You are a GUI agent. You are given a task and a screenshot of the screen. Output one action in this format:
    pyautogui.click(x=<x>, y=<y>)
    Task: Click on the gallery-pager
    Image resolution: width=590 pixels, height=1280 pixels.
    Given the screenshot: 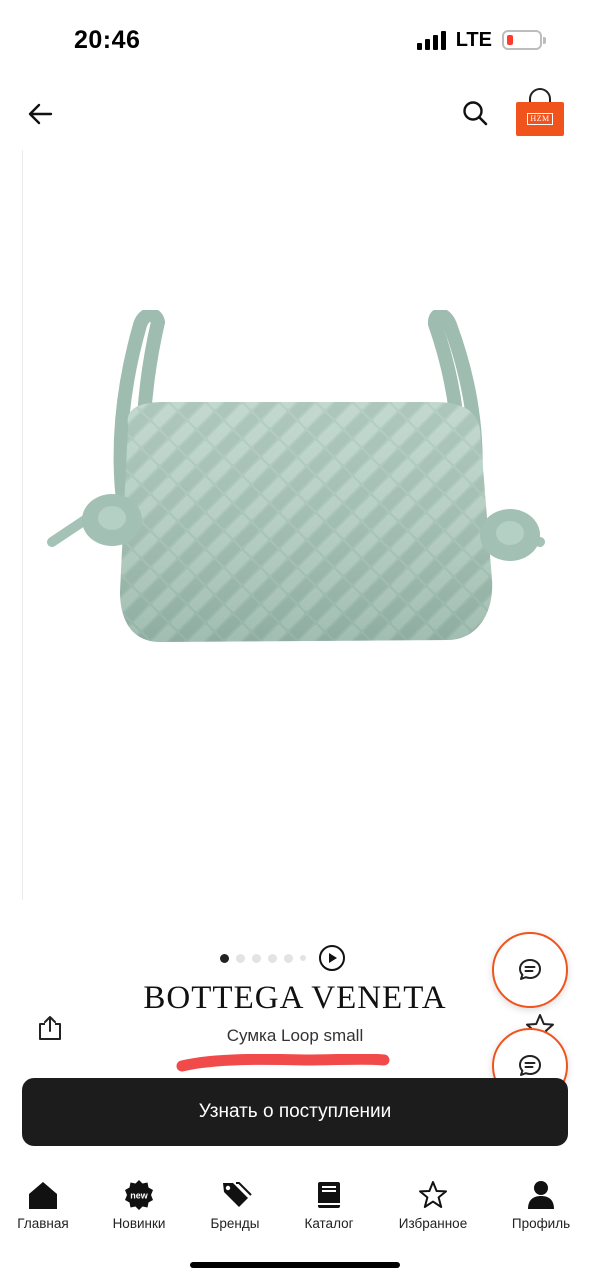 What is the action you would take?
    pyautogui.click(x=282, y=958)
    